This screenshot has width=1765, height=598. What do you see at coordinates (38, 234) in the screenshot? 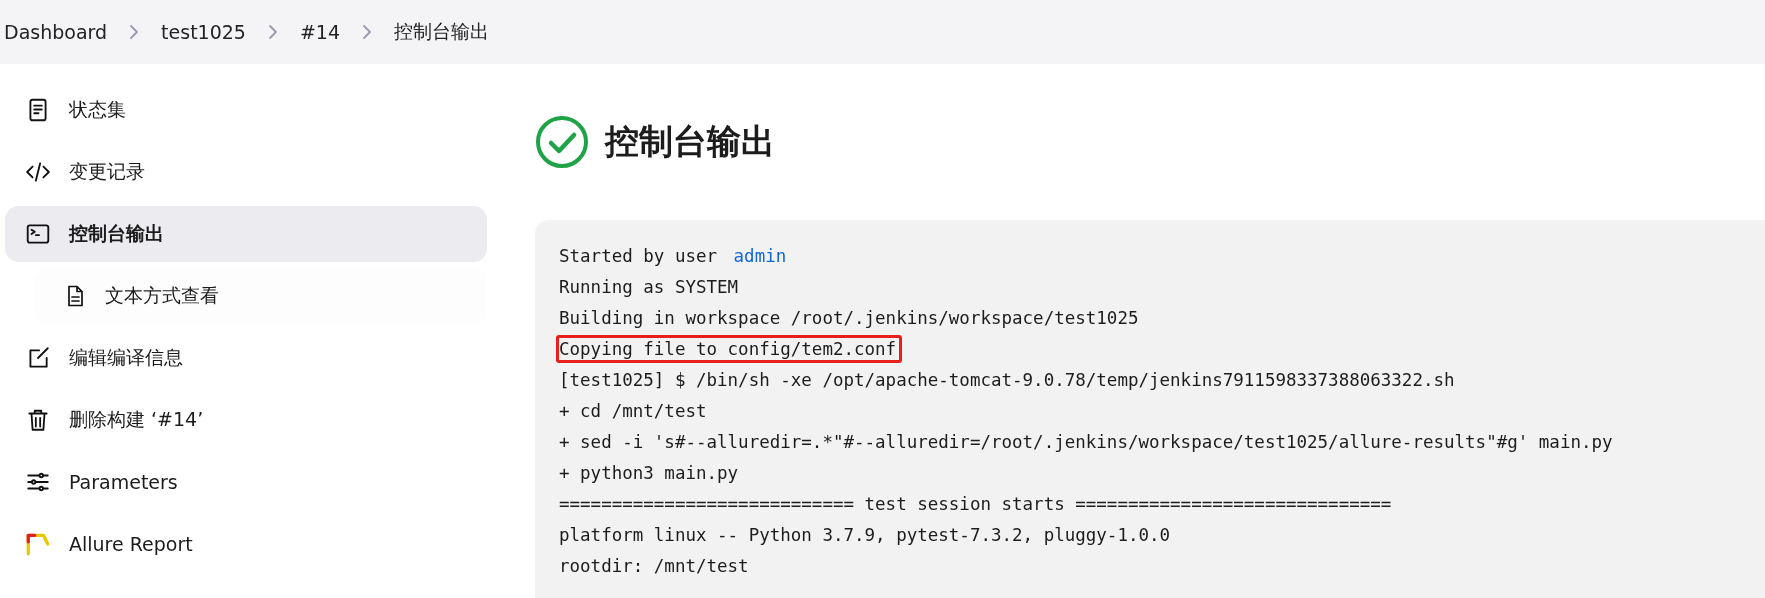
I see `terminal-icon` at bounding box center [38, 234].